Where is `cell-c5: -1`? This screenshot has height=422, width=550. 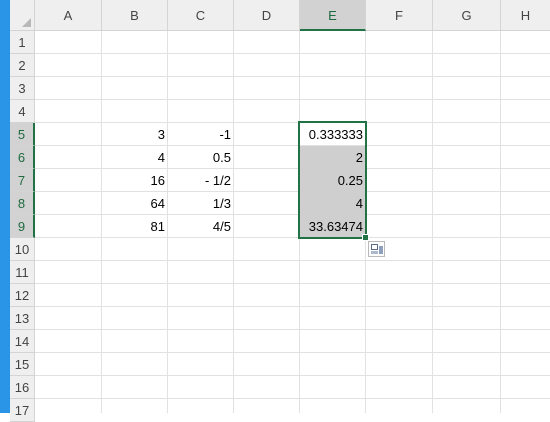 cell-c5: -1 is located at coordinates (201, 134).